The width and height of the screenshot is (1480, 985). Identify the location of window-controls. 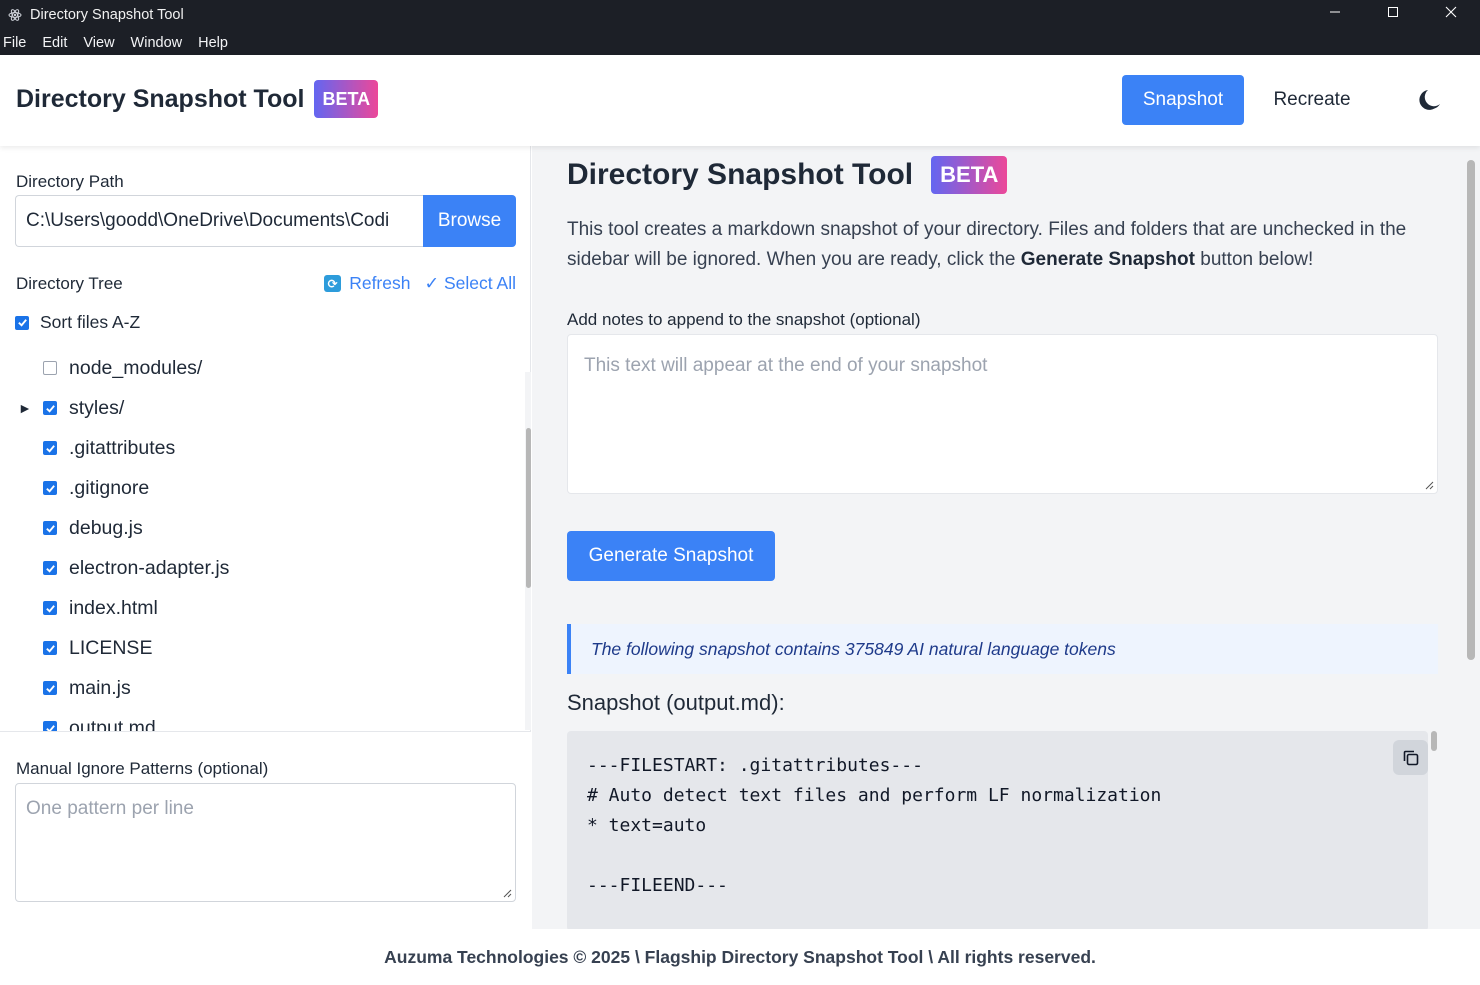
(1393, 15).